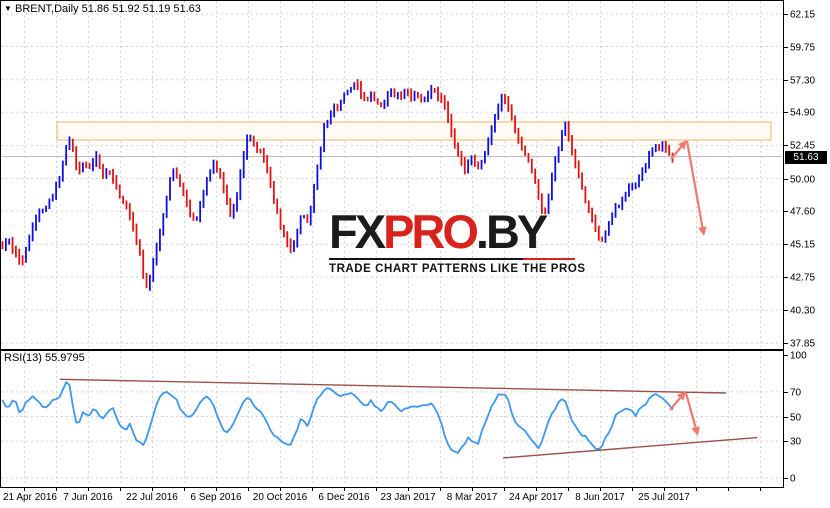  Describe the element at coordinates (803, 277) in the screenshot. I see `price-tick-label: 42.75` at that location.